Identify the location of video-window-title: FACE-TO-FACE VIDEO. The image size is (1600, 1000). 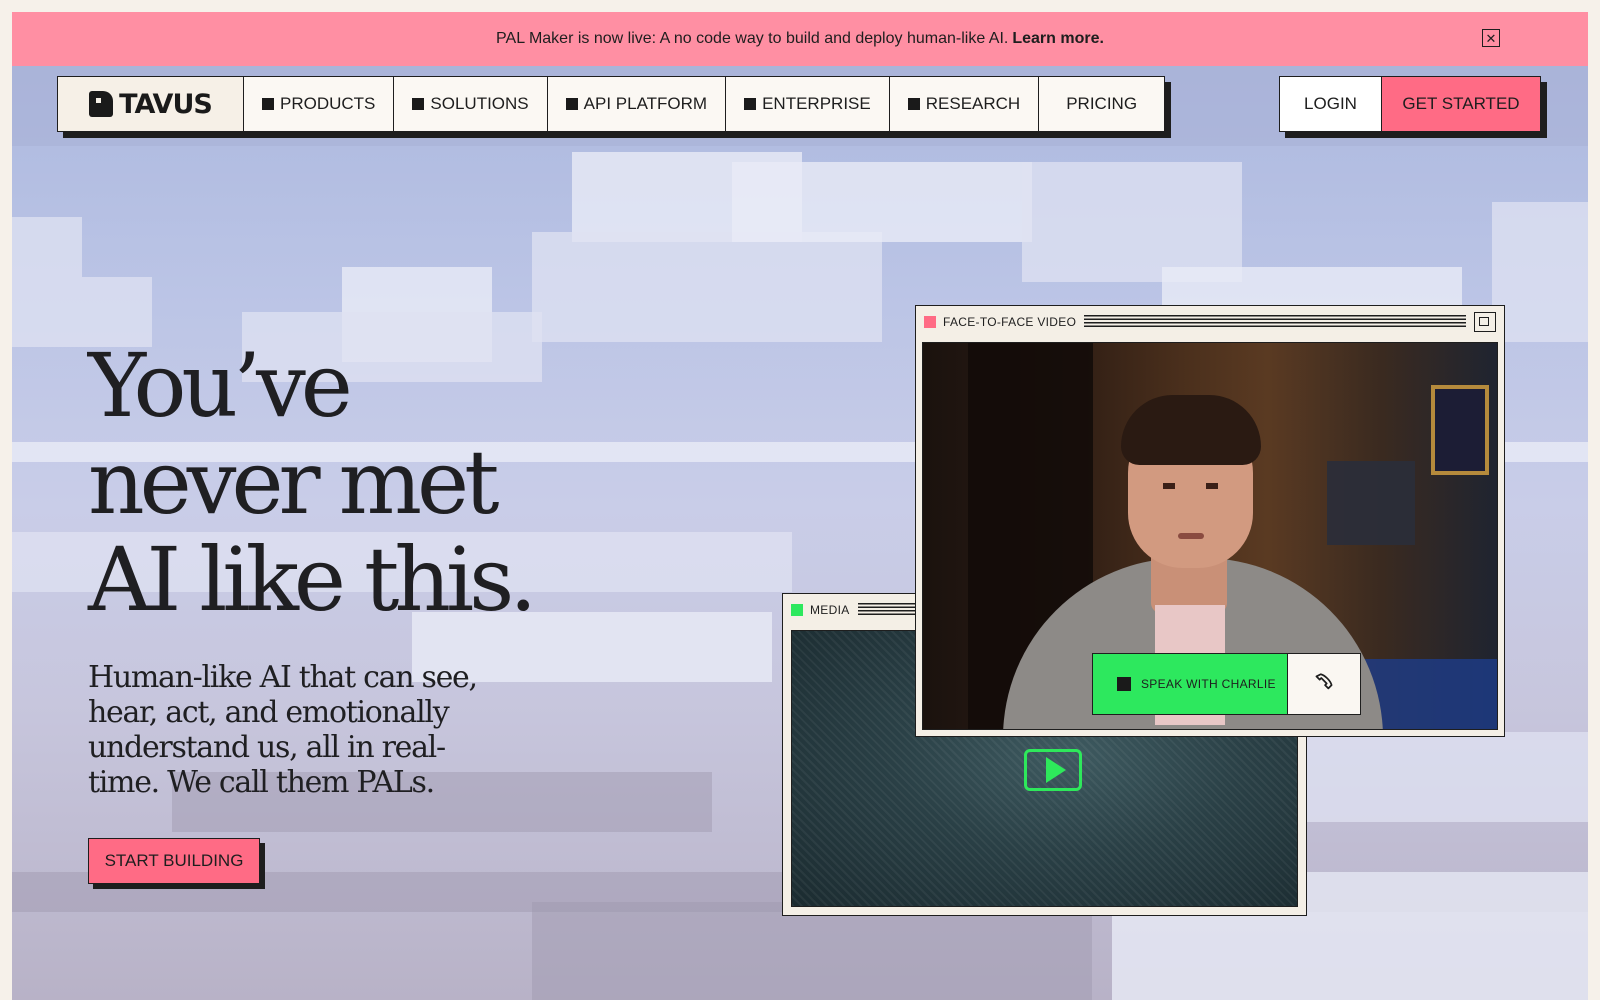
(1010, 322).